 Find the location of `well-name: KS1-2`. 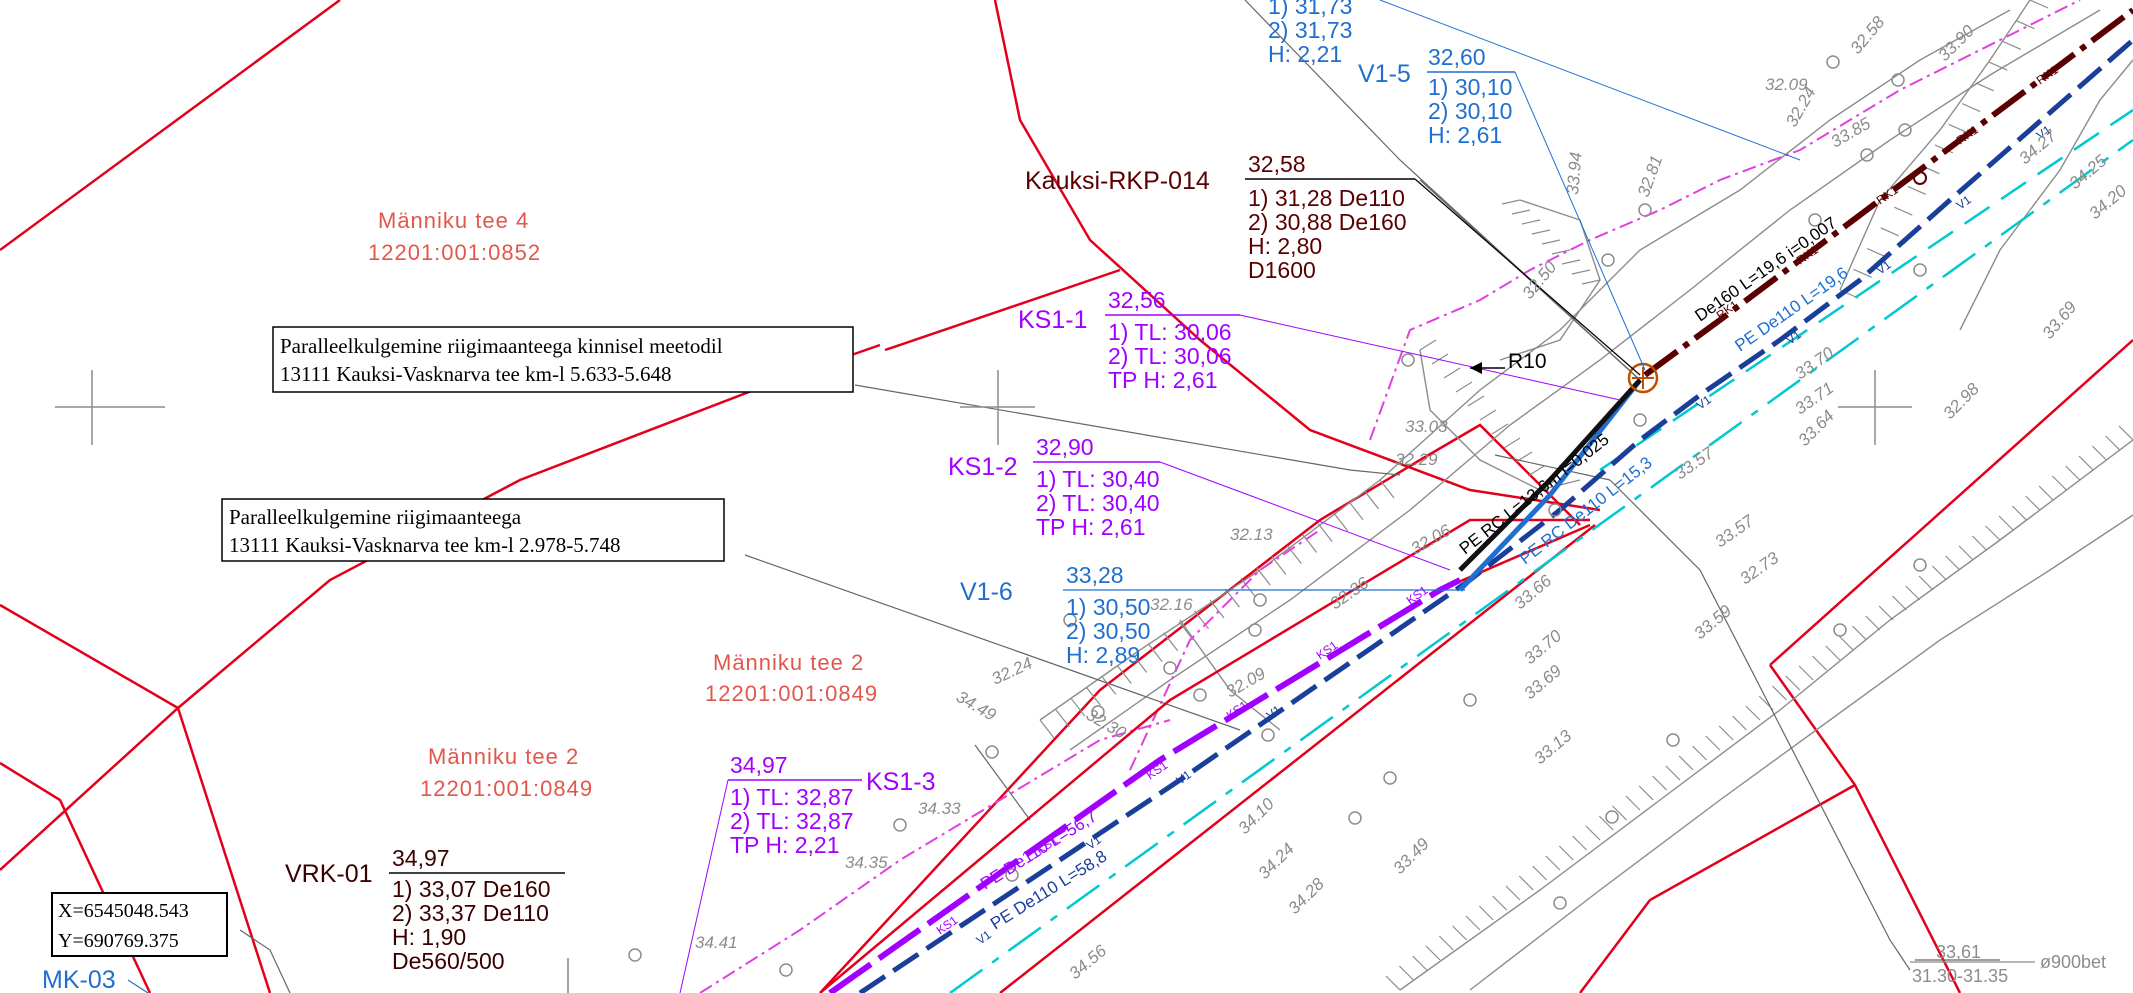

well-name: KS1-2 is located at coordinates (982, 467).